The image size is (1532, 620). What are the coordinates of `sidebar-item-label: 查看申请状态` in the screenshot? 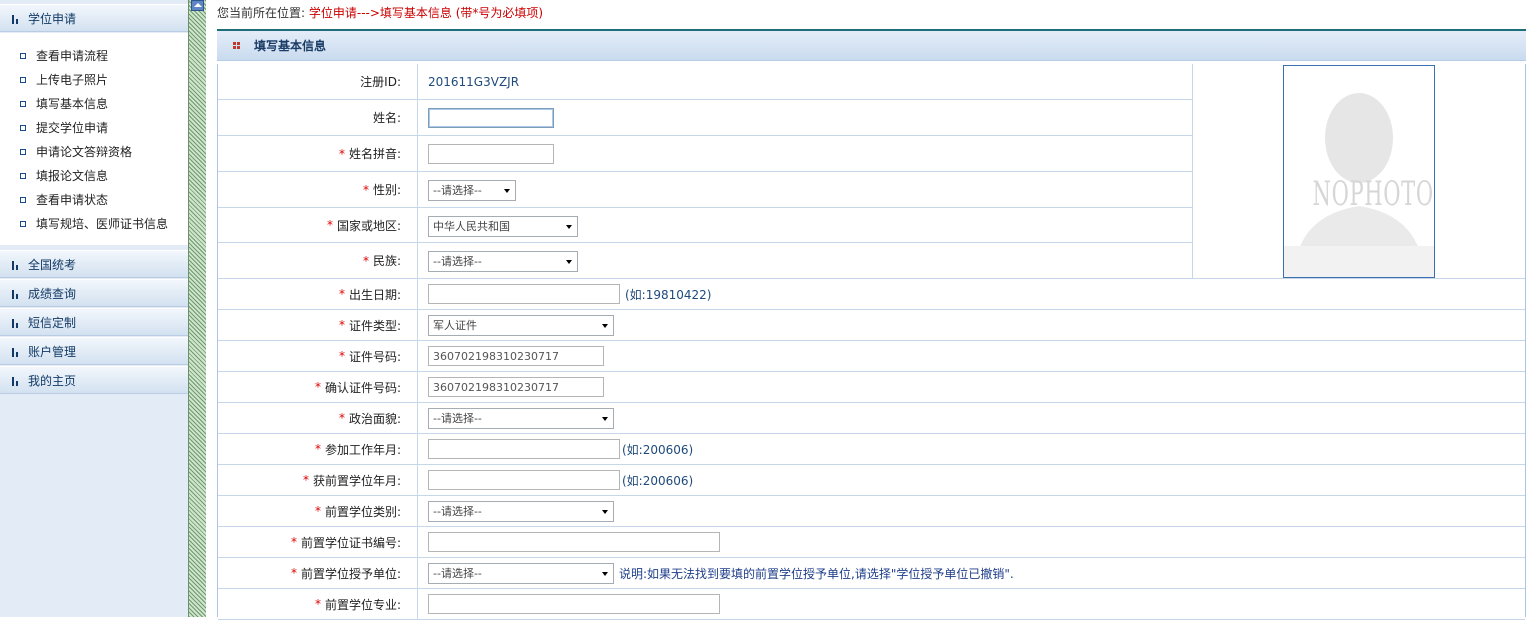 It's located at (72, 200).